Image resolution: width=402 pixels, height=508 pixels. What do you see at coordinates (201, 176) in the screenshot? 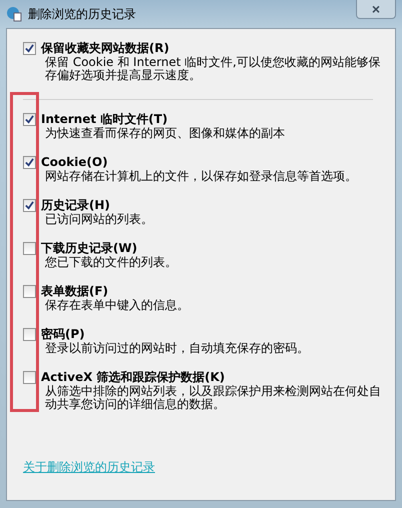
I see `option-description: 网站存储在计算机上的文件，以保存如登录信息等首选项。` at bounding box center [201, 176].